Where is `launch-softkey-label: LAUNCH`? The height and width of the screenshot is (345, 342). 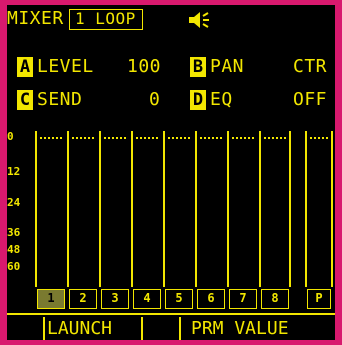
launch-softkey-label: LAUNCH is located at coordinates (80, 328).